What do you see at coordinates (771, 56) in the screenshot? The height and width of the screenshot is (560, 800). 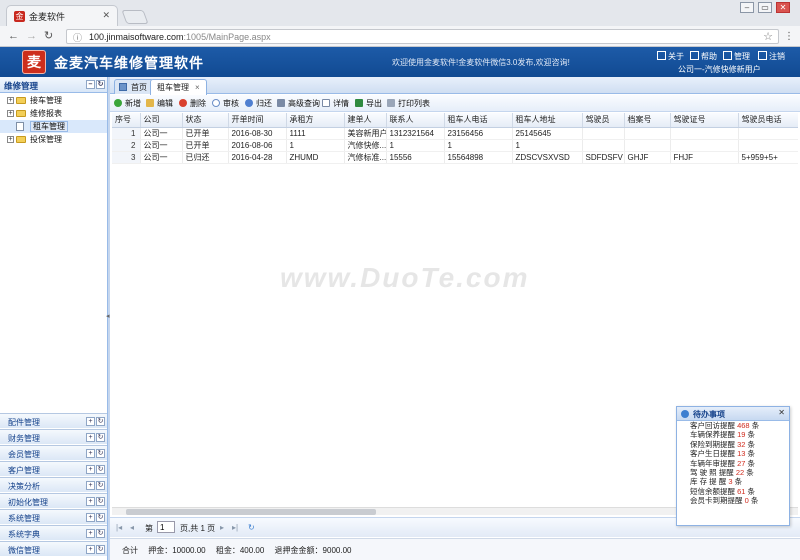 I see `logout-link: 注销` at bounding box center [771, 56].